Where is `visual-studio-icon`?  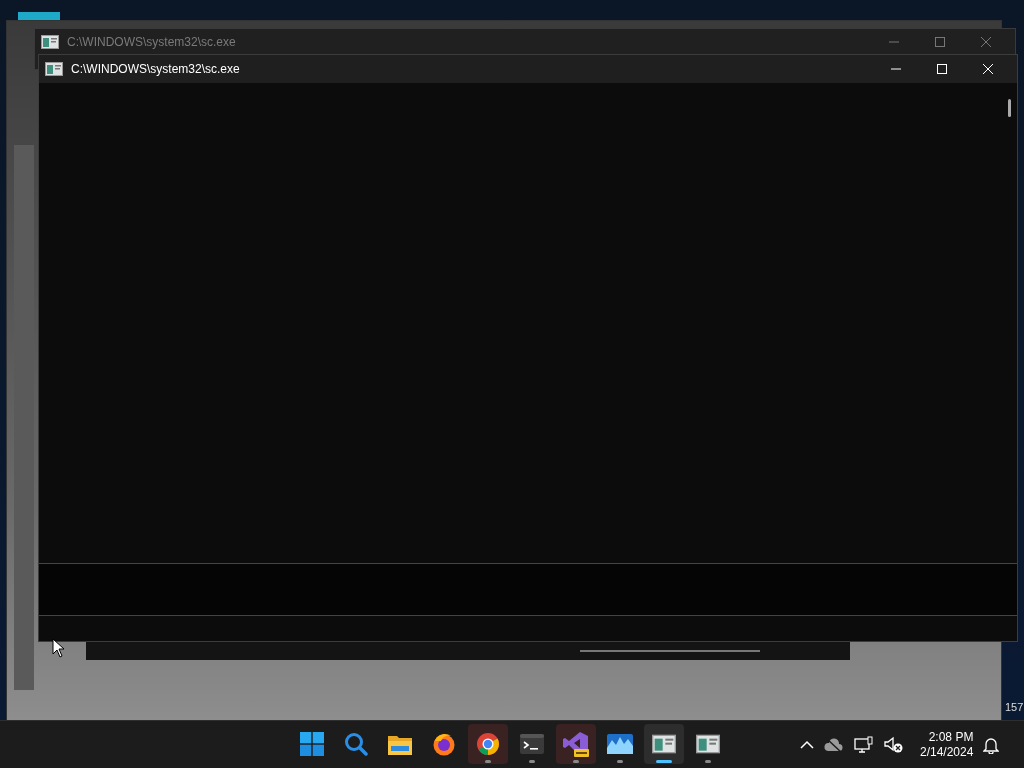 visual-studio-icon is located at coordinates (576, 744).